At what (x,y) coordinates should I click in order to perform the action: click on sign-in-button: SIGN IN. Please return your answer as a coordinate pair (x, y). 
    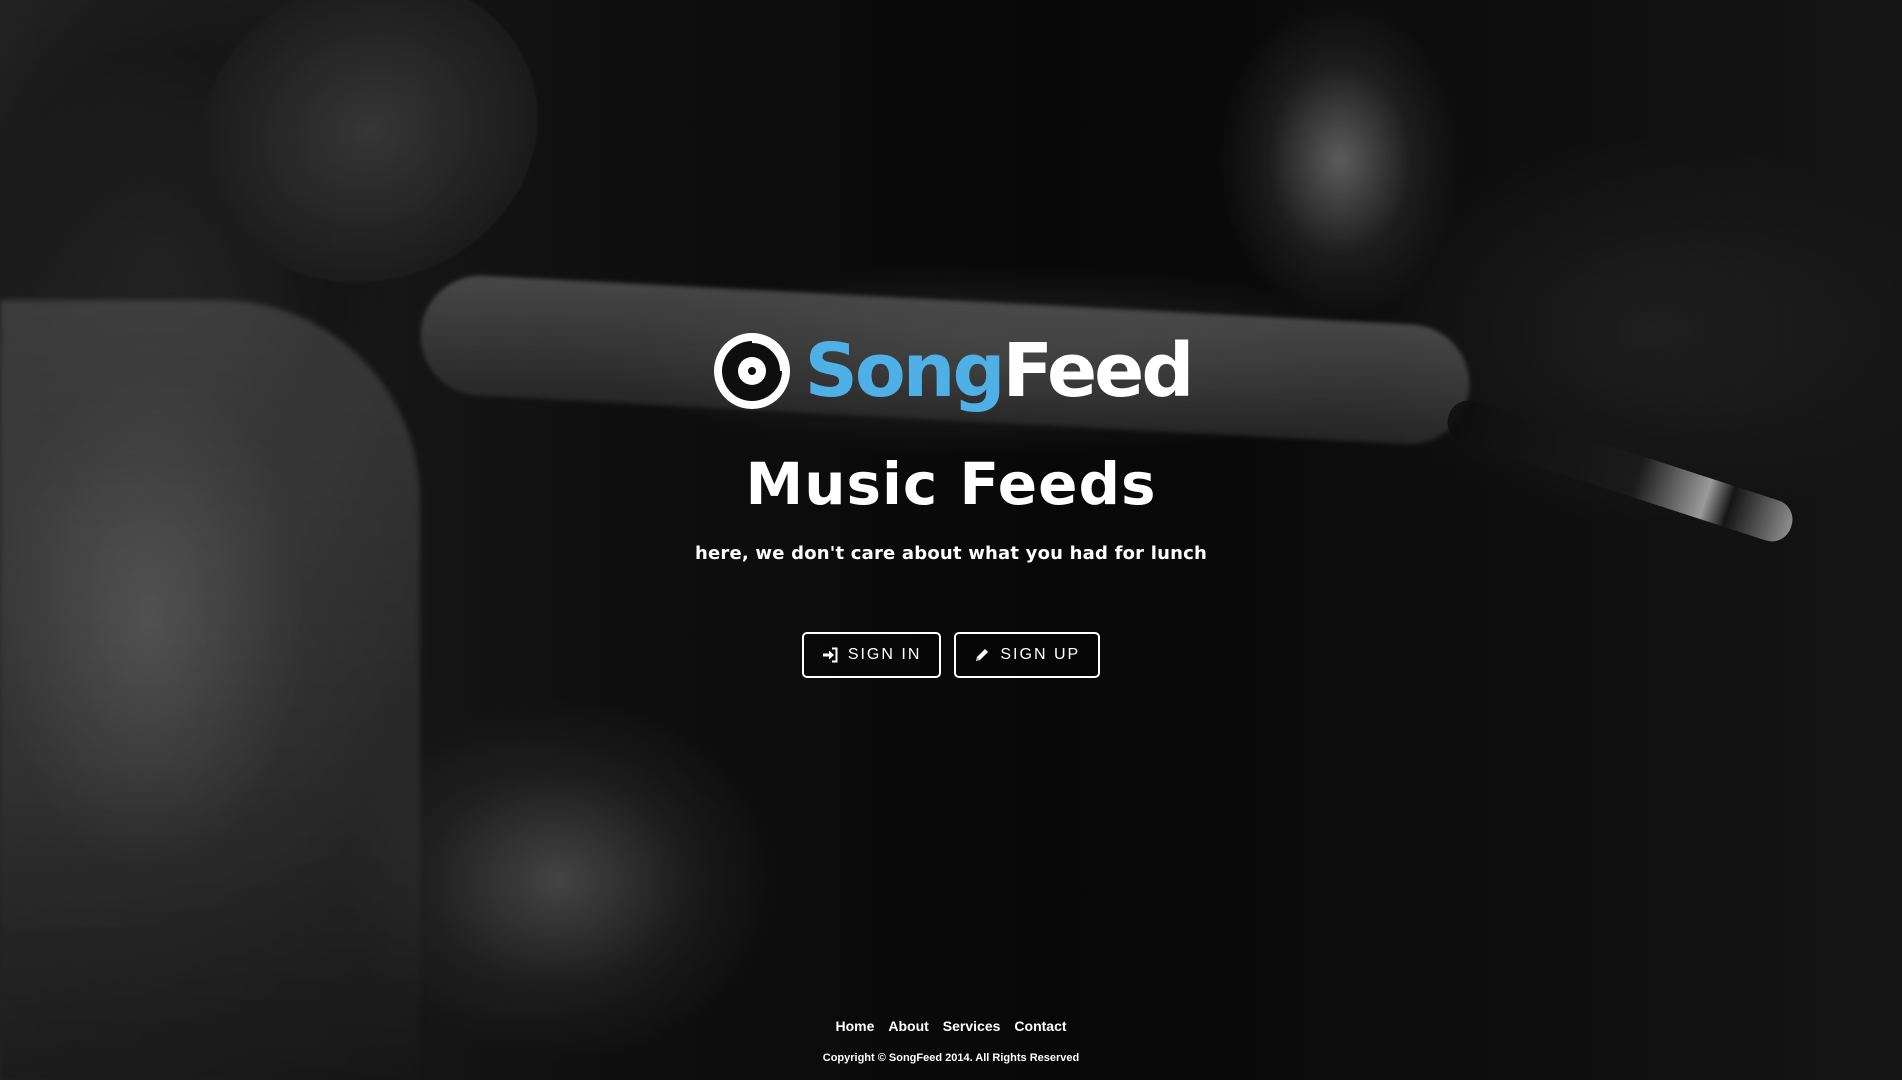
    Looking at the image, I should click on (871, 654).